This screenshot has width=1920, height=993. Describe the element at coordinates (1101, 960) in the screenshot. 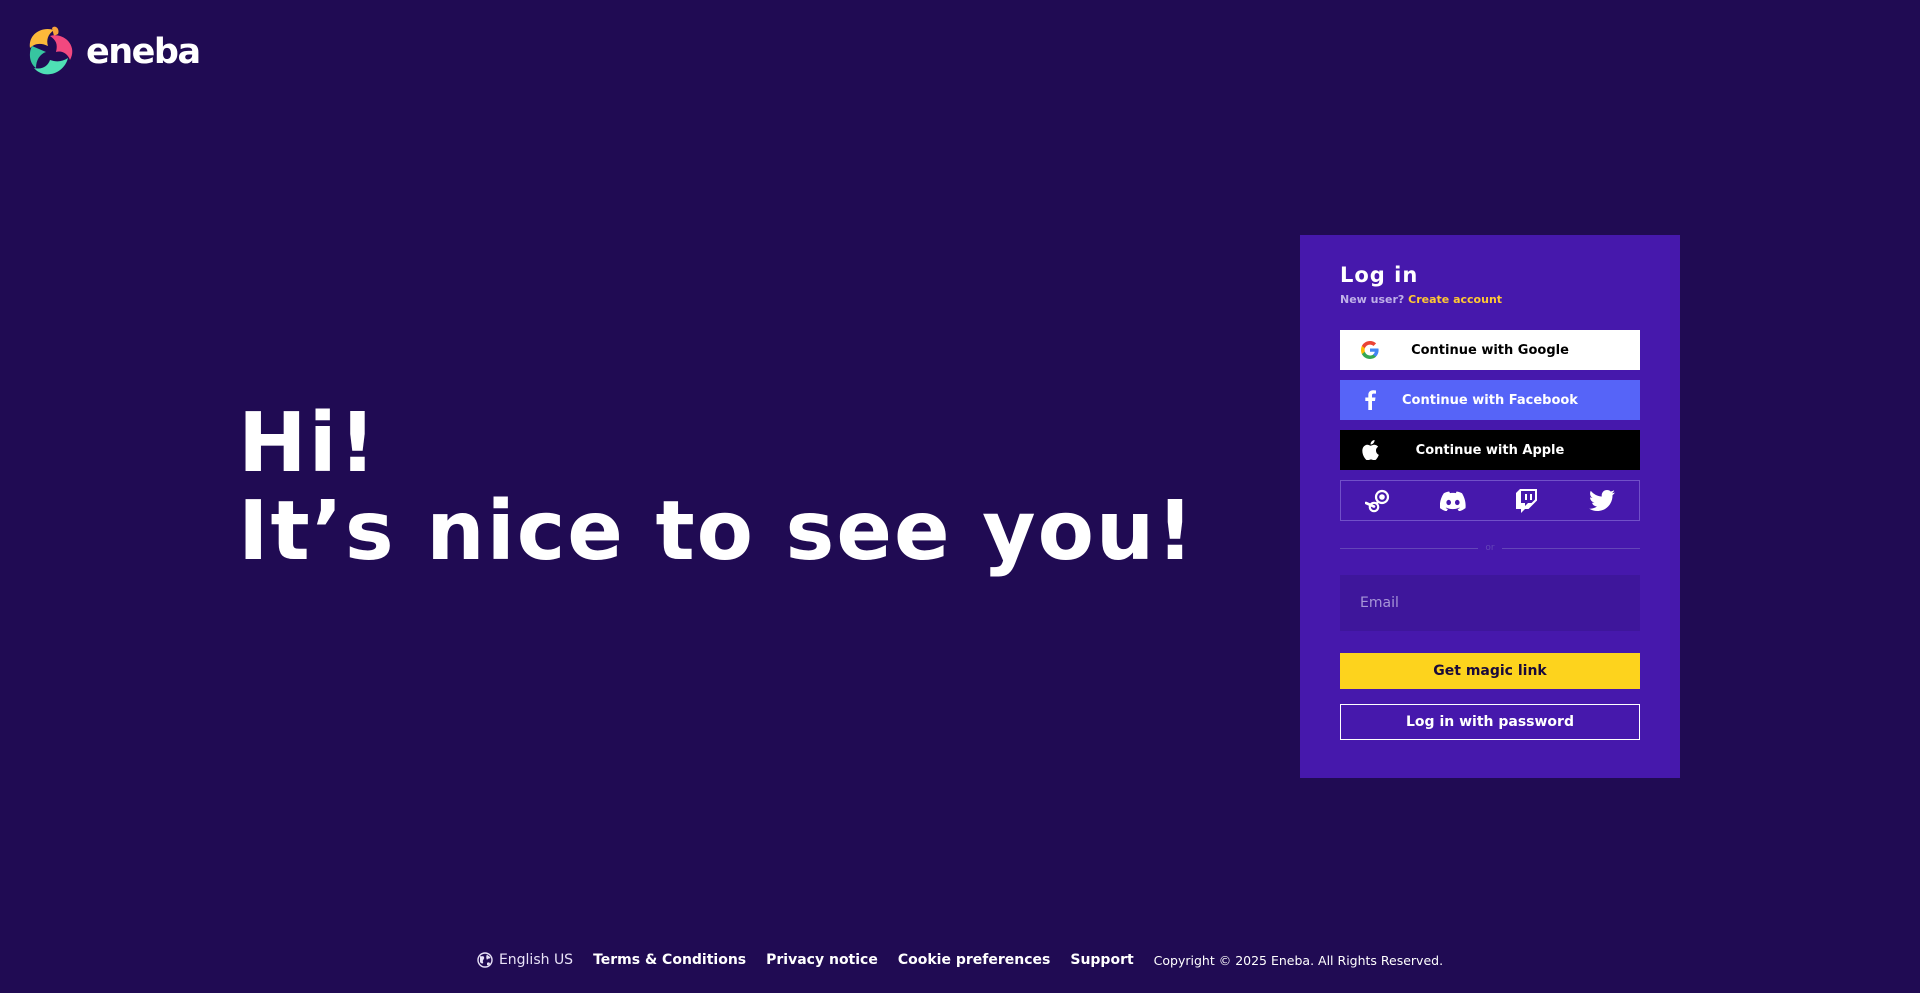

I see `support-link: Support` at that location.